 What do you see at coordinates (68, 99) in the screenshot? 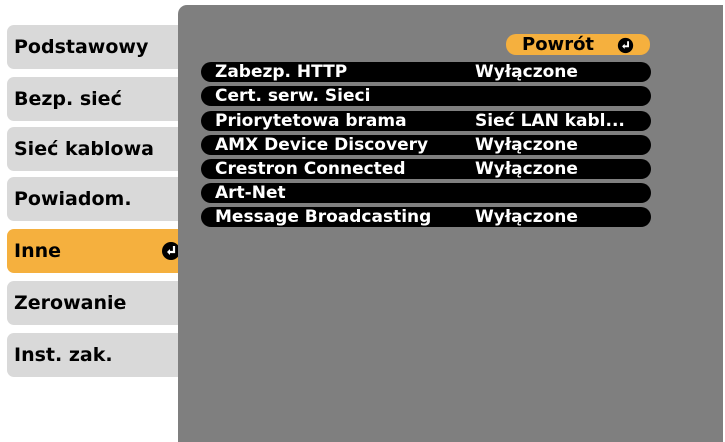
I see `sidebar-item-label: Bezp. sieć` at bounding box center [68, 99].